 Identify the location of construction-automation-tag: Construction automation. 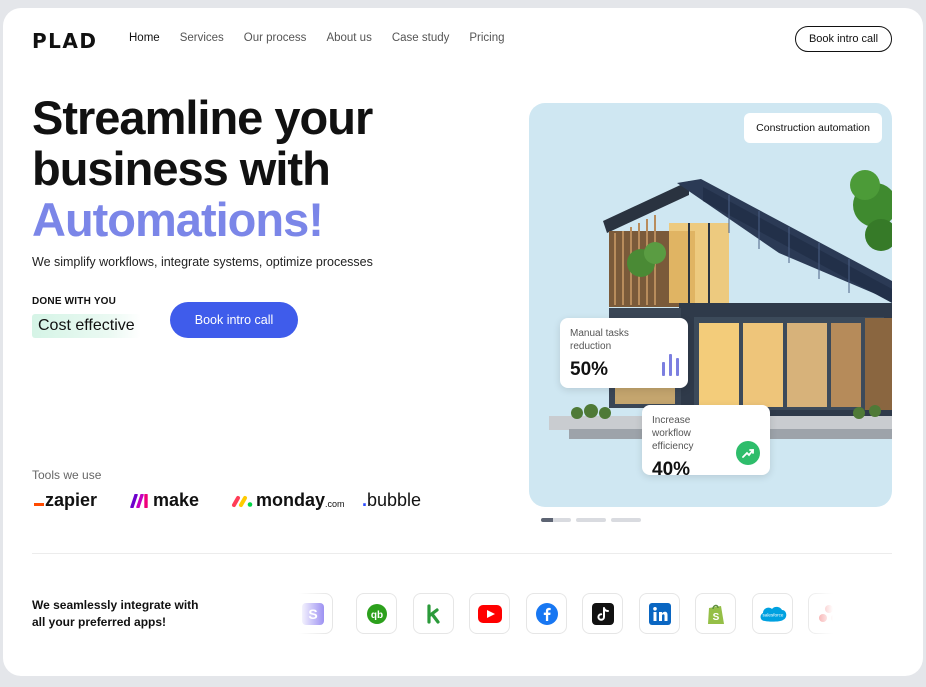
(813, 128).